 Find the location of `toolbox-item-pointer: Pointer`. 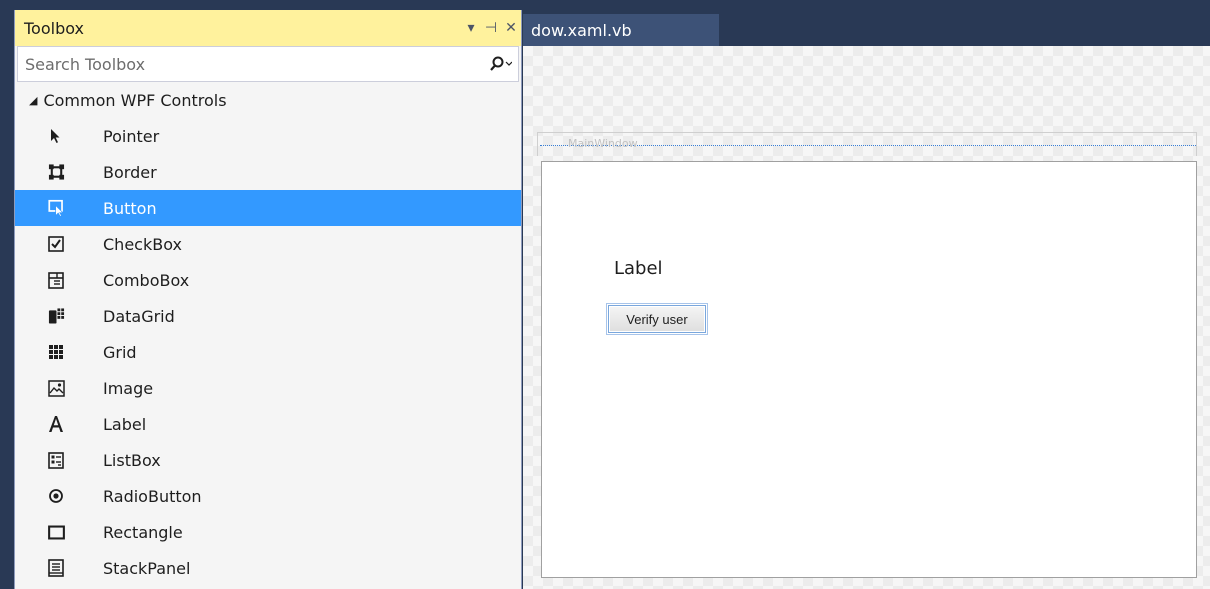

toolbox-item-pointer: Pointer is located at coordinates (268, 136).